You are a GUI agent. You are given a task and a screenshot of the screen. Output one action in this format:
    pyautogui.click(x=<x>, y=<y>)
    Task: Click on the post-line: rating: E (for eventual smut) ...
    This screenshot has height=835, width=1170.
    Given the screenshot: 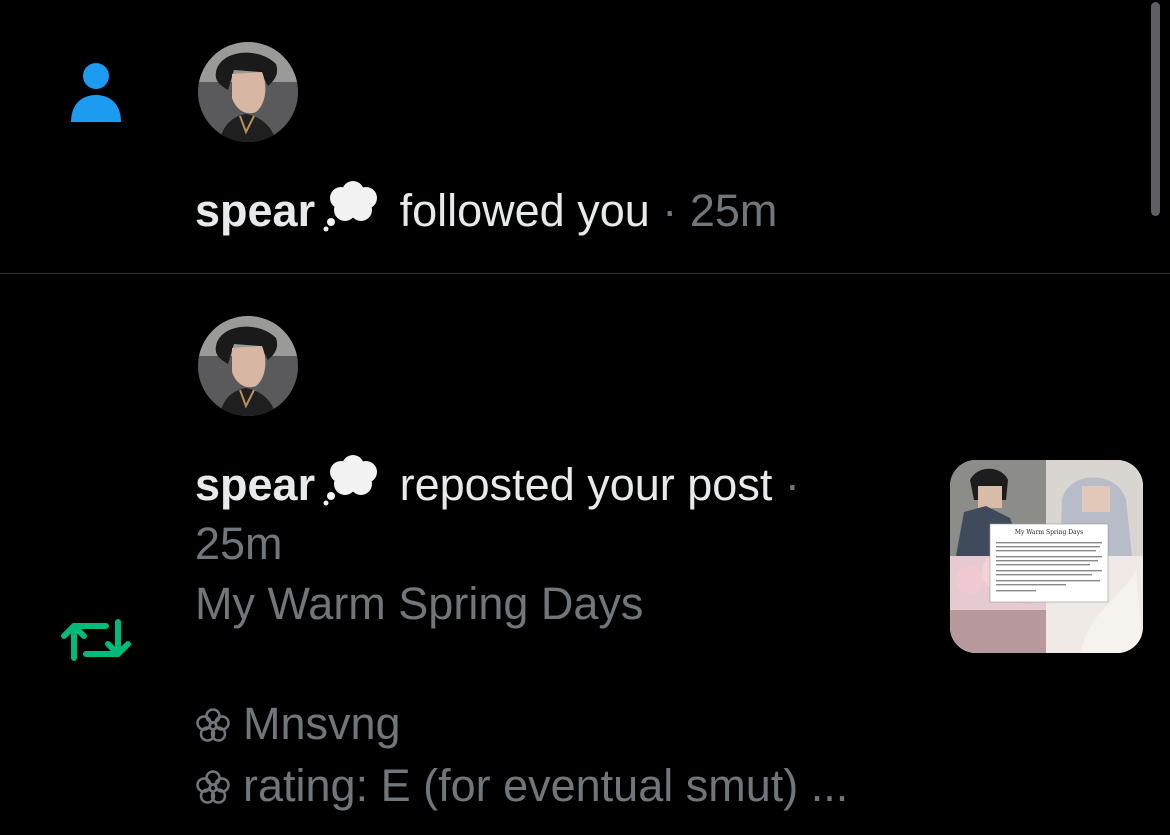 What is the action you would take?
    pyautogui.click(x=521, y=788)
    